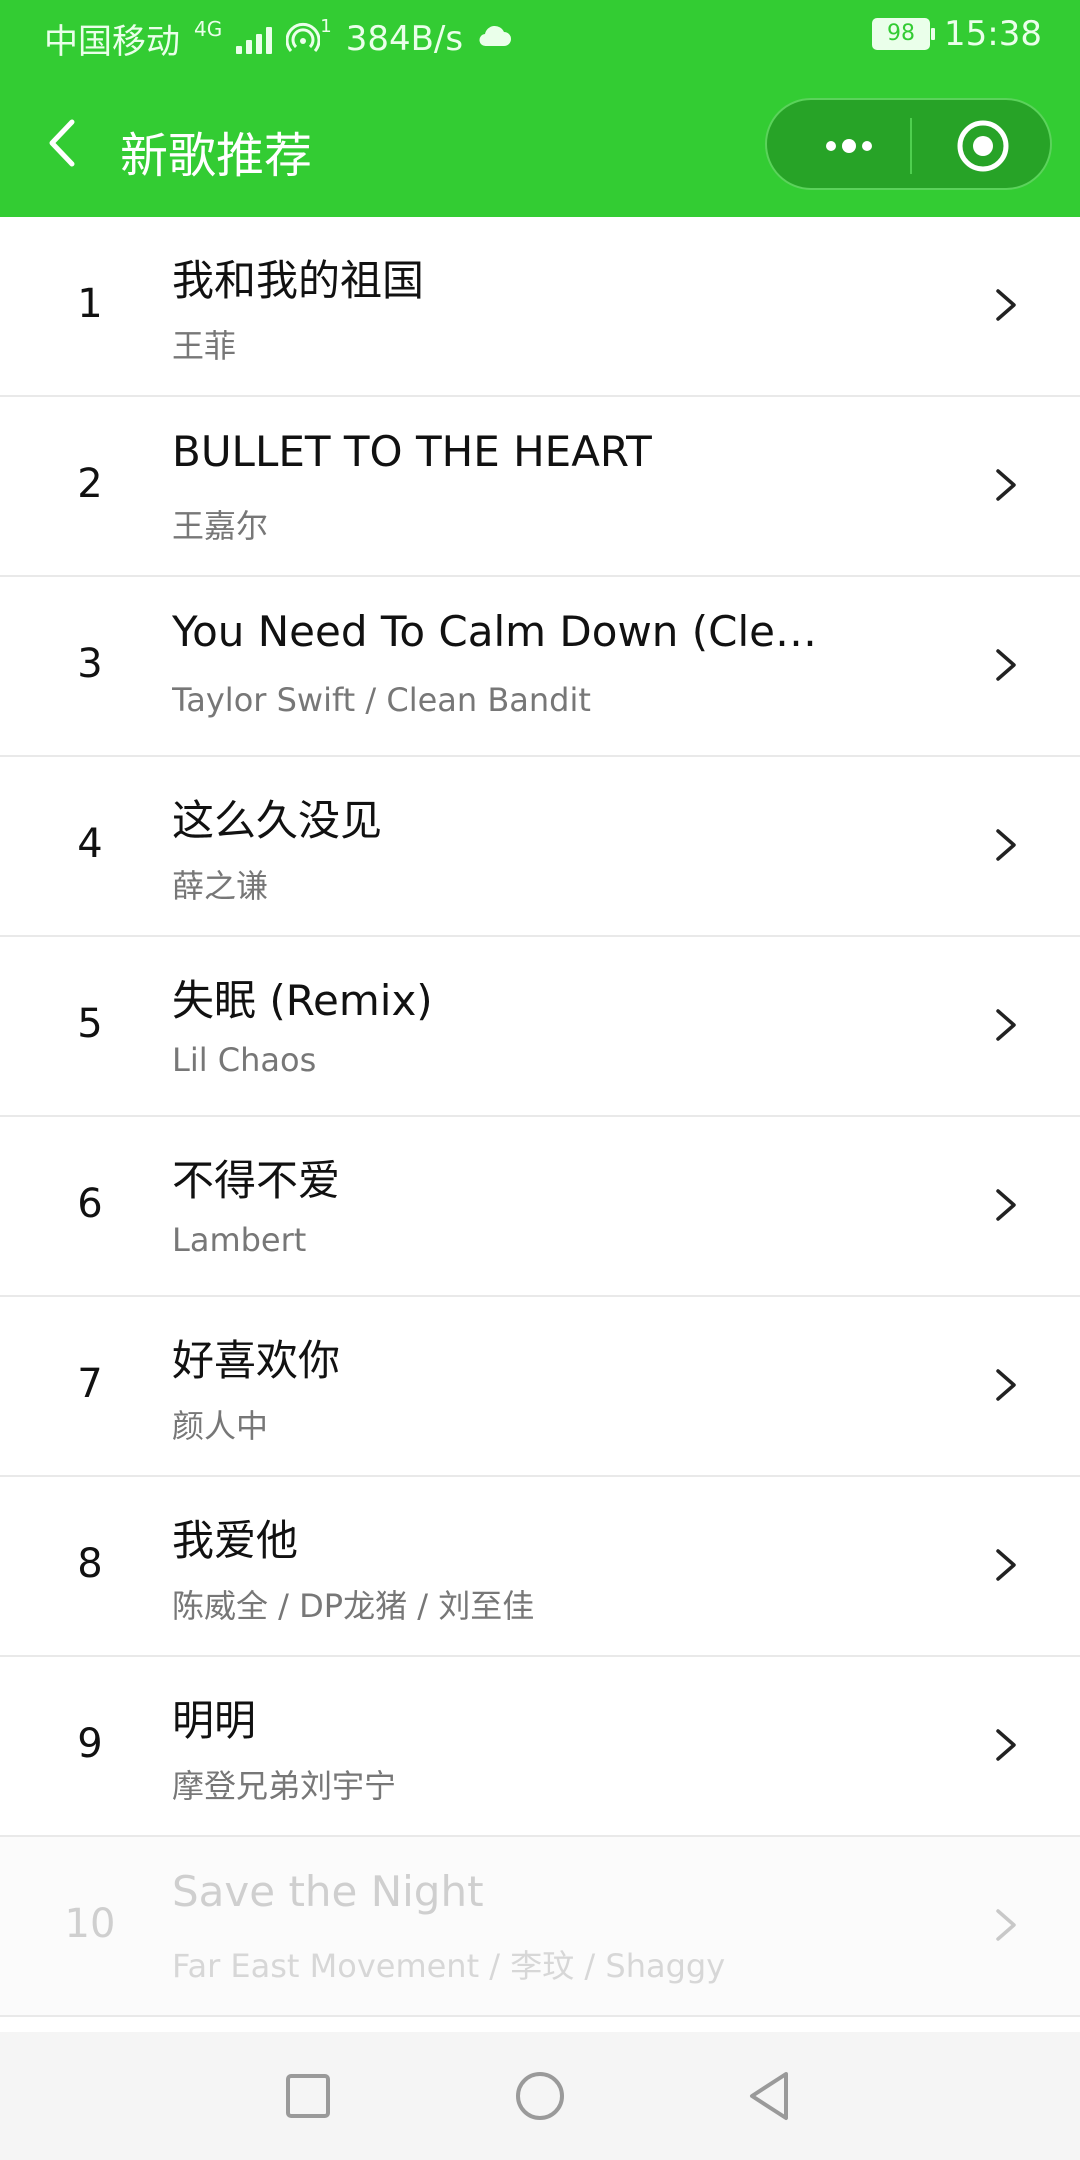 This screenshot has width=1080, height=2160. I want to click on header-bar: 新歌推荐, so click(540, 144).